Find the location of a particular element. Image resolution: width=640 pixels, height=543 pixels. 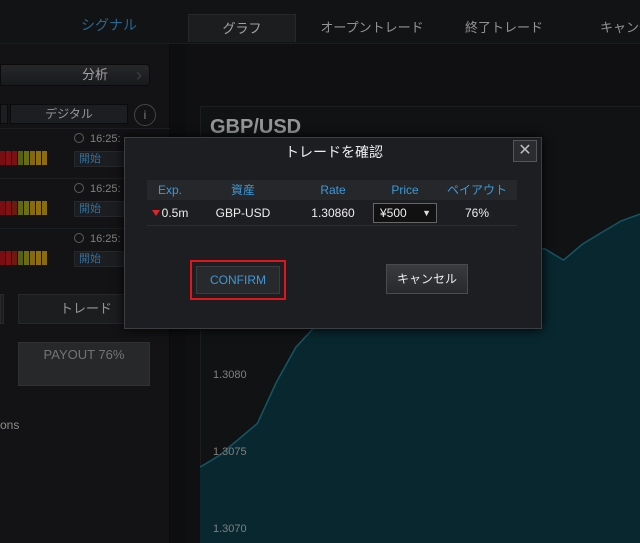

confirm-highlight: CONFIRM is located at coordinates (238, 280).